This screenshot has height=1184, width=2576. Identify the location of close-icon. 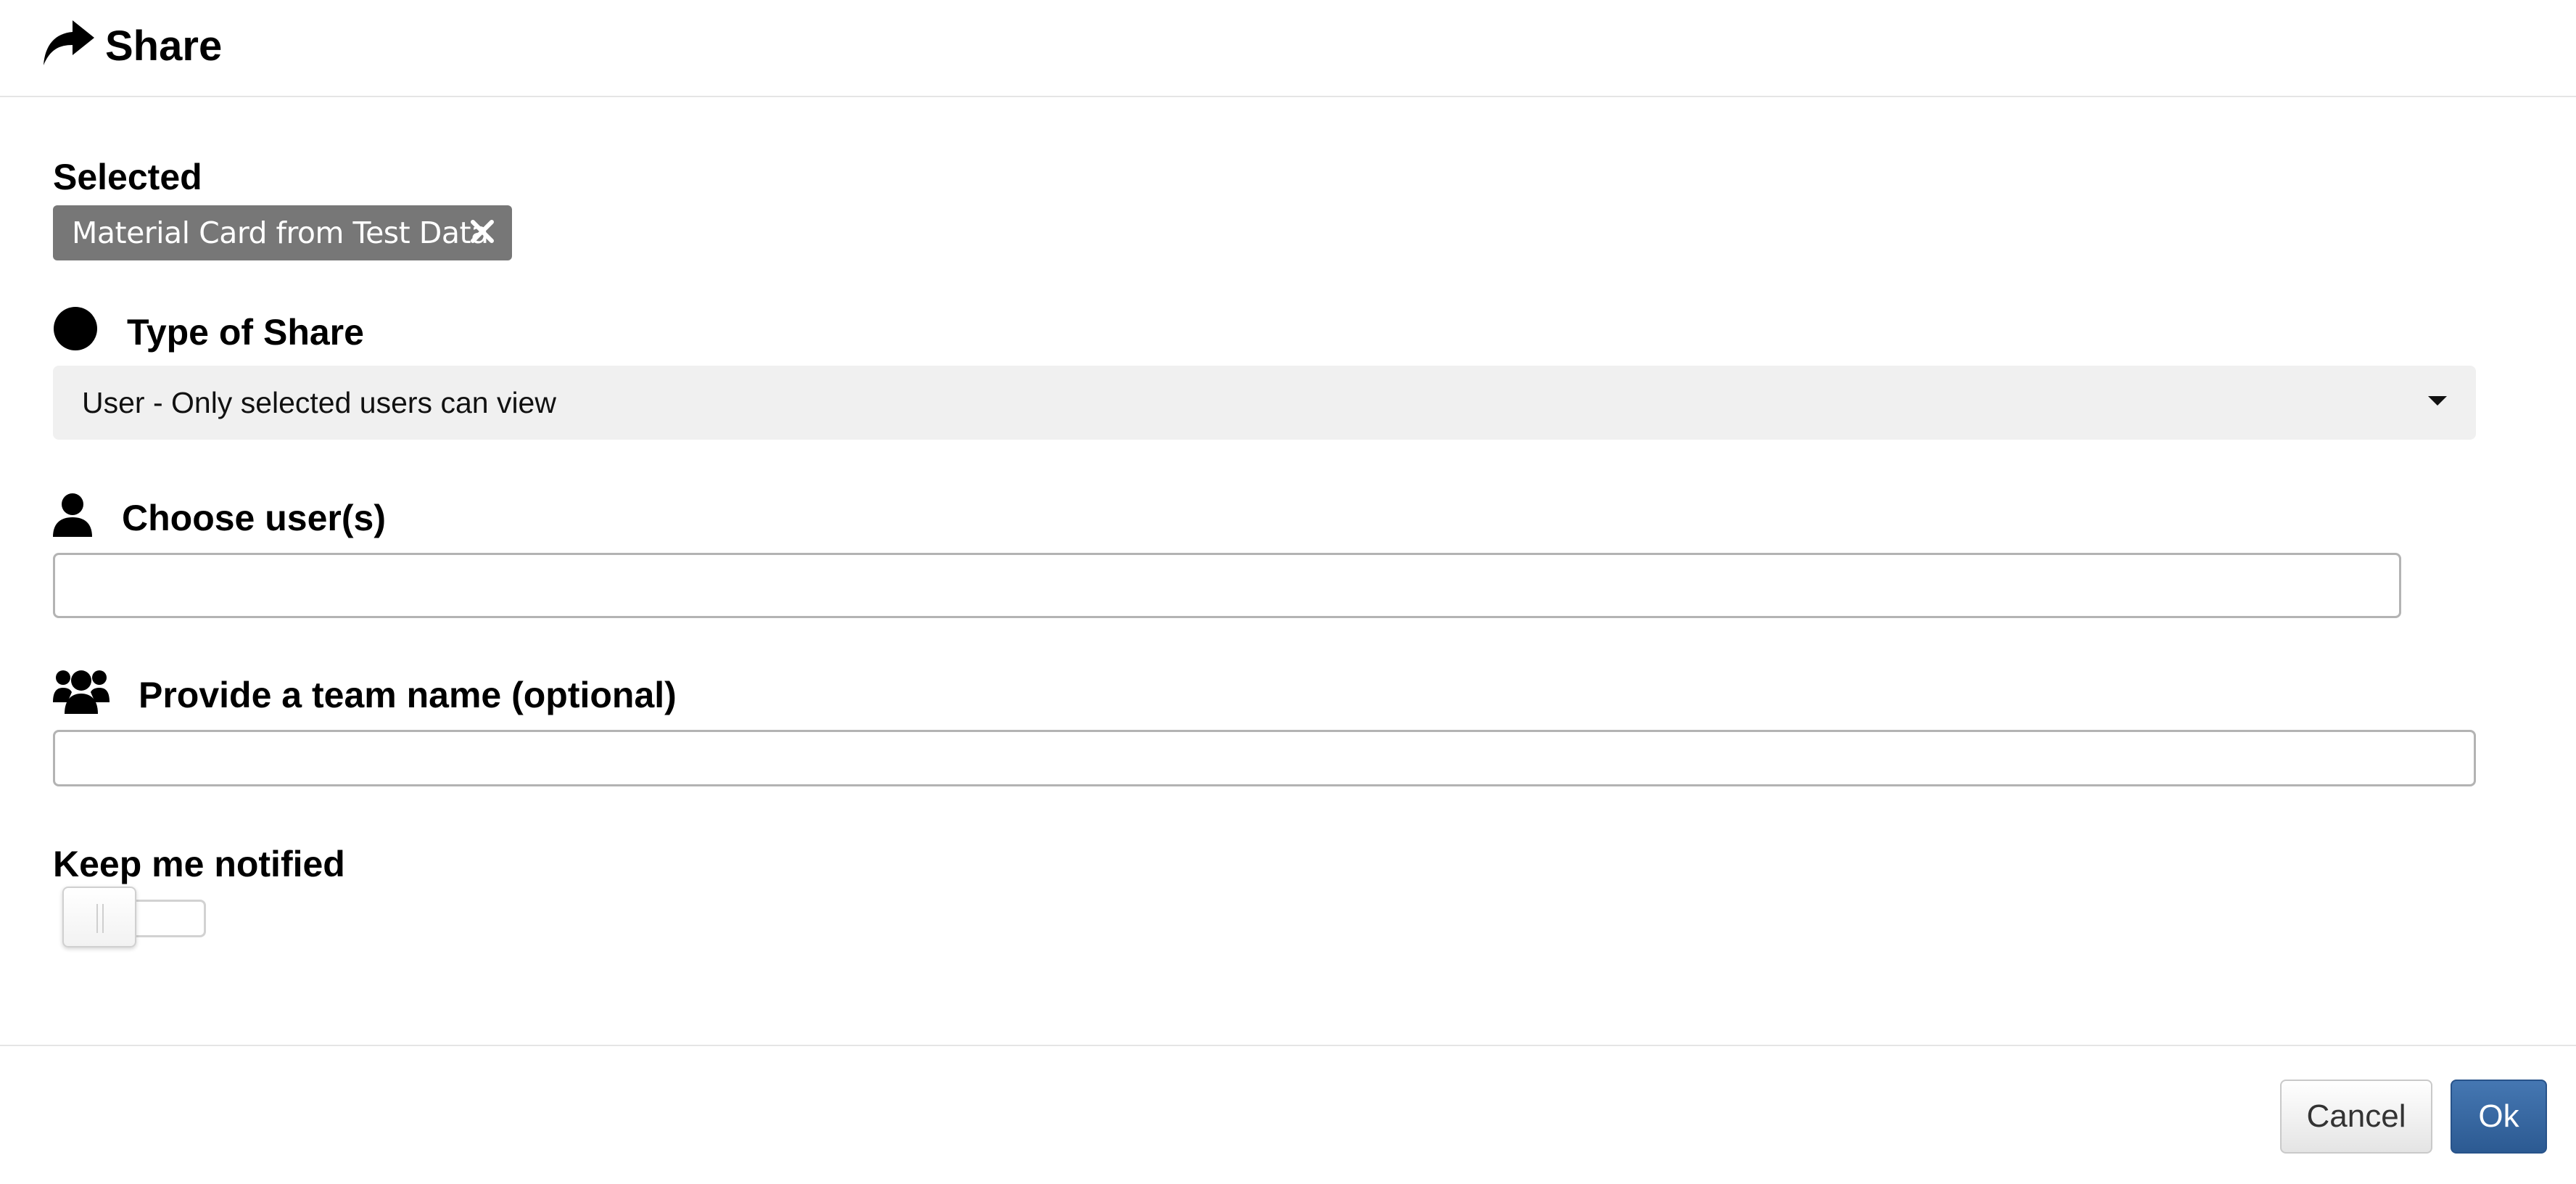
(482, 231).